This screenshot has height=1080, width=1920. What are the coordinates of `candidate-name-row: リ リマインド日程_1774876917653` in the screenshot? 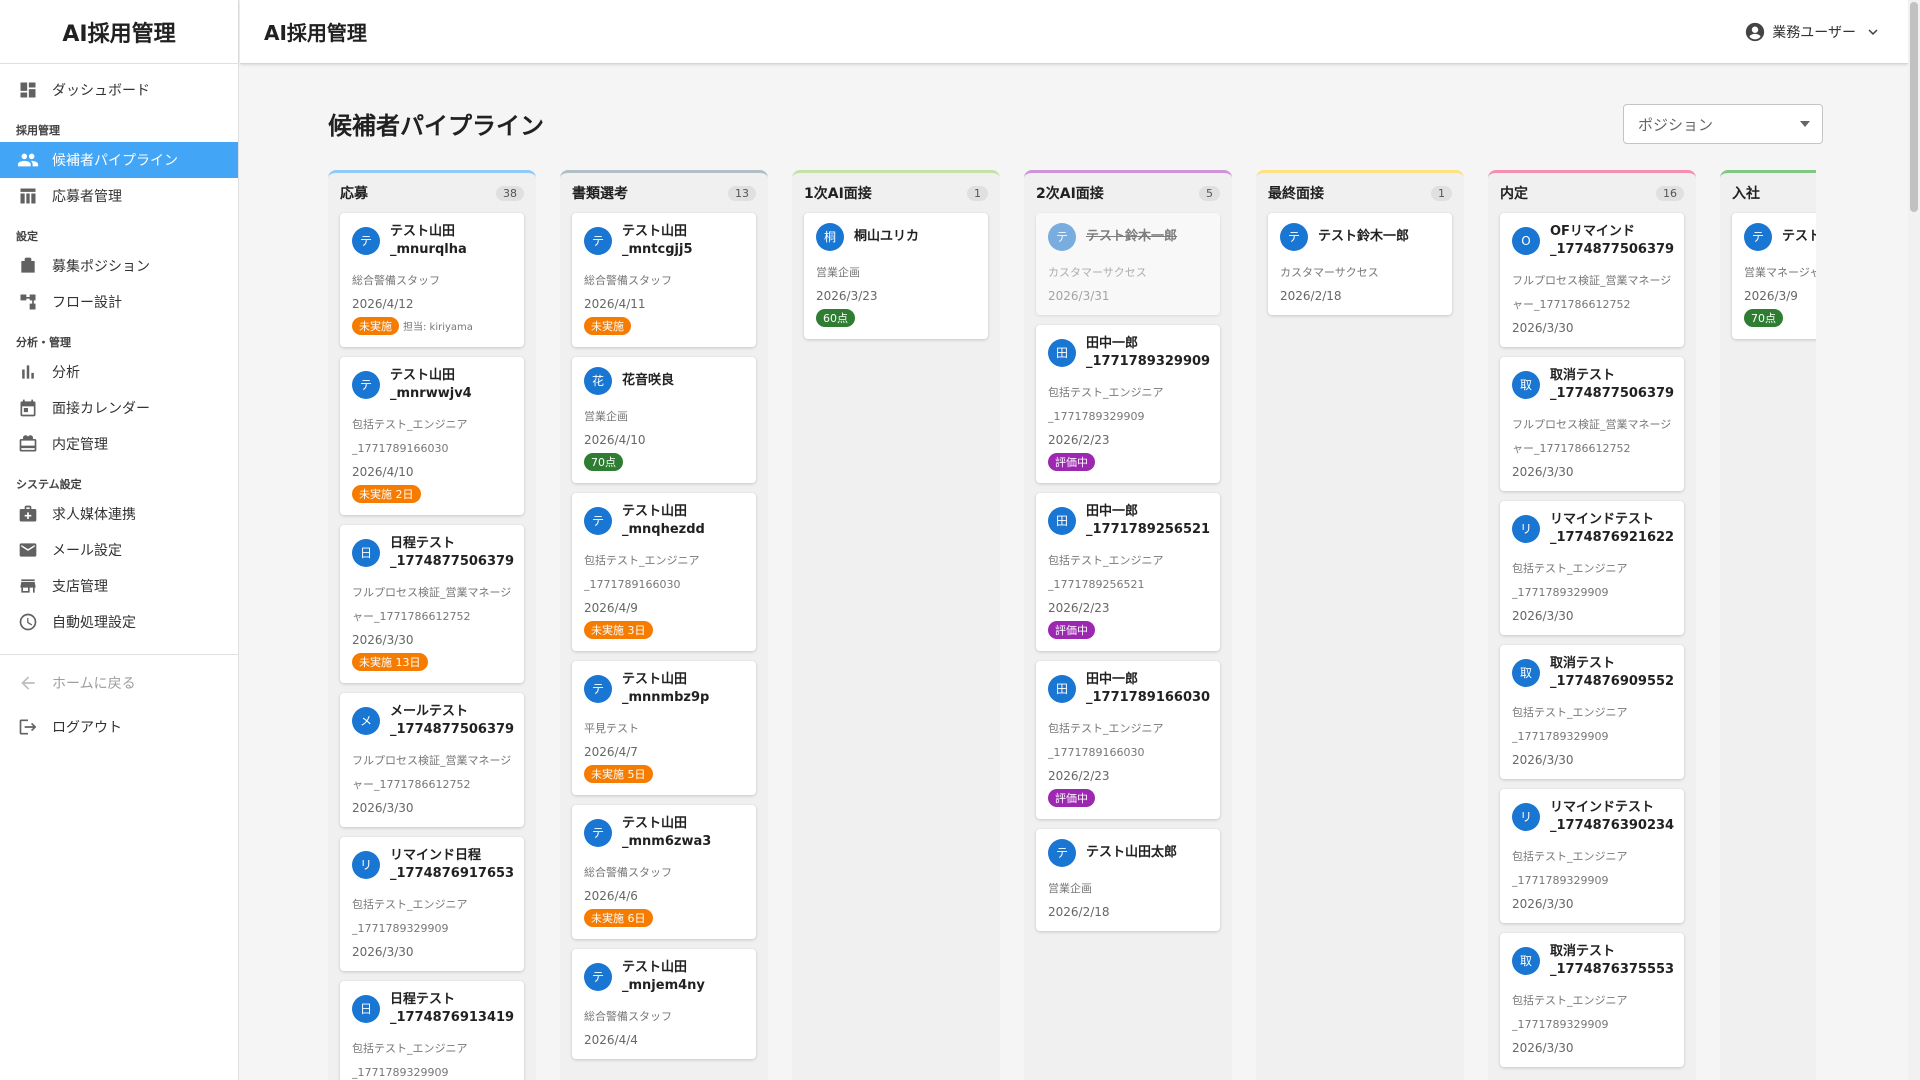 It's located at (433, 865).